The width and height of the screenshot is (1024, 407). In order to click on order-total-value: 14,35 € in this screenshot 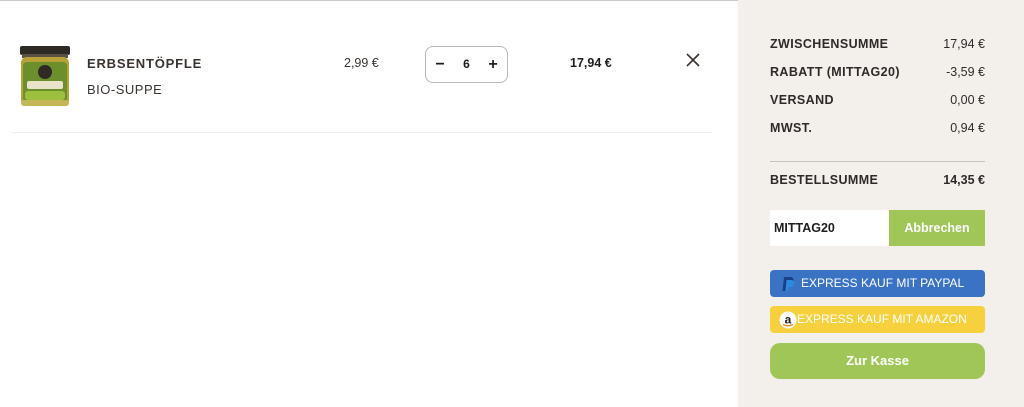, I will do `click(964, 180)`.